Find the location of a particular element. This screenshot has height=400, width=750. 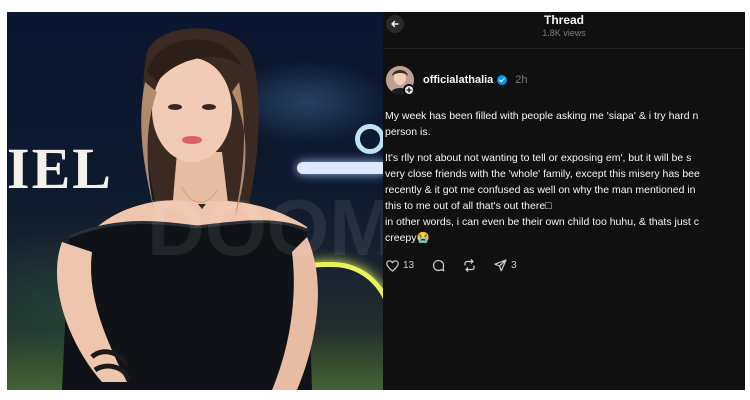

timestamp: 2h is located at coordinates (521, 80).